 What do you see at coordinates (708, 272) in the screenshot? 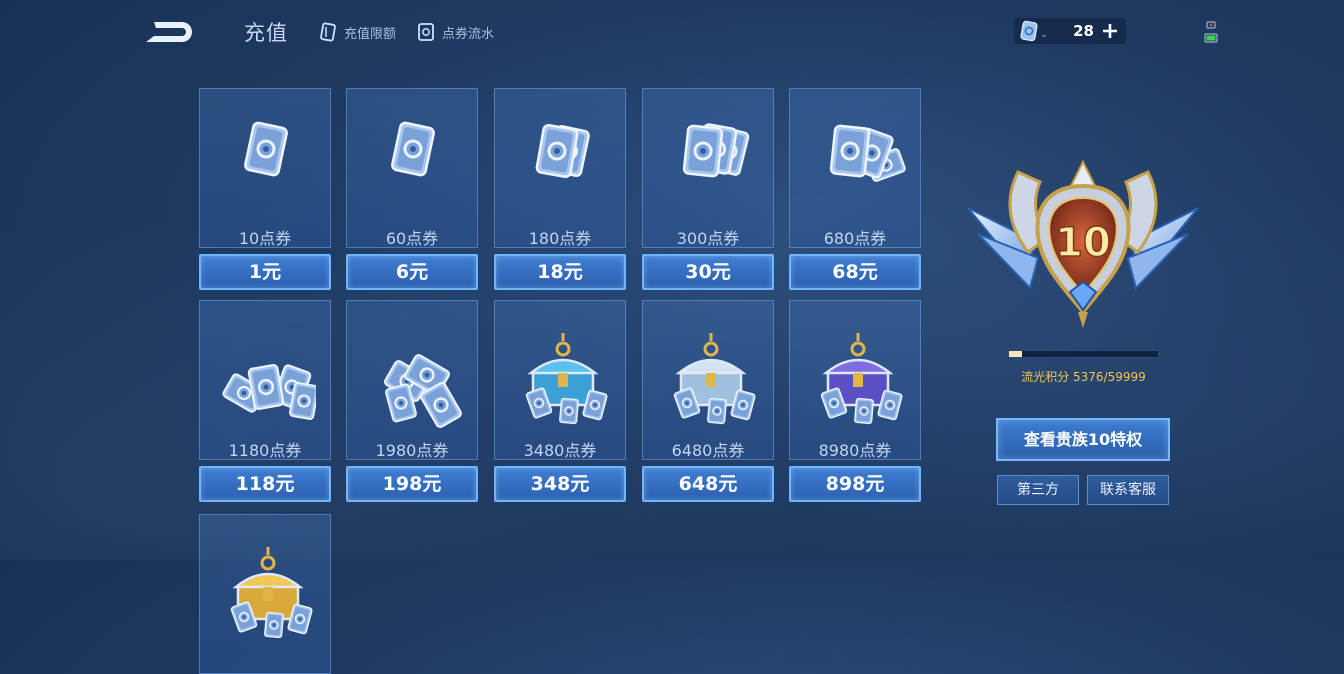
I see `price-button: 30元` at bounding box center [708, 272].